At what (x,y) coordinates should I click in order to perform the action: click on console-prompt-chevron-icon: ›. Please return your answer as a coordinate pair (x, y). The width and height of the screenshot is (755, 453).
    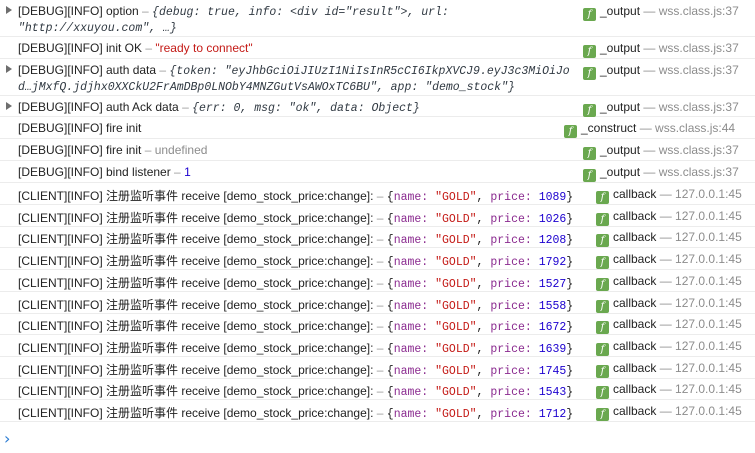
    Looking at the image, I should click on (7, 439).